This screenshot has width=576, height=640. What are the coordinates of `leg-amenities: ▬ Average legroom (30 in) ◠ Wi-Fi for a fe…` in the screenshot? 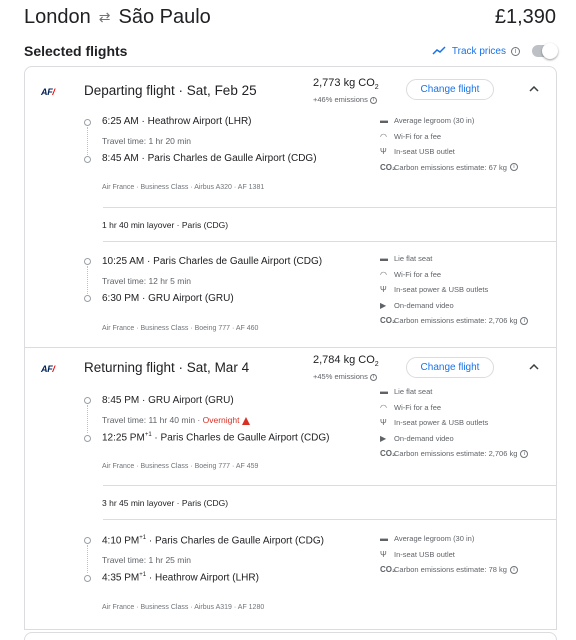 It's located at (467, 144).